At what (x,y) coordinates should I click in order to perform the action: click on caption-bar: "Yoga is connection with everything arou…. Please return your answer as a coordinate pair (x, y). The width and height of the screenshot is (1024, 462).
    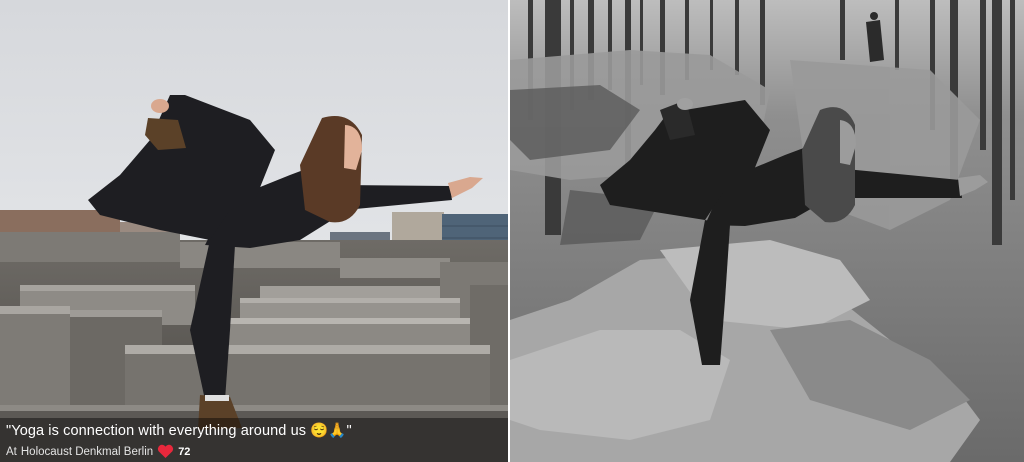
    Looking at the image, I should click on (254, 440).